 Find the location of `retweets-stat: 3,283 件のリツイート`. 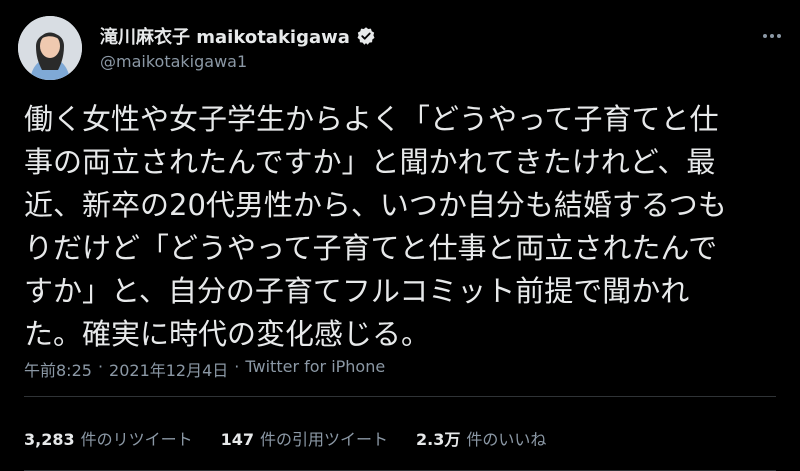

retweets-stat: 3,283 件のリツイート is located at coordinates (108, 438).